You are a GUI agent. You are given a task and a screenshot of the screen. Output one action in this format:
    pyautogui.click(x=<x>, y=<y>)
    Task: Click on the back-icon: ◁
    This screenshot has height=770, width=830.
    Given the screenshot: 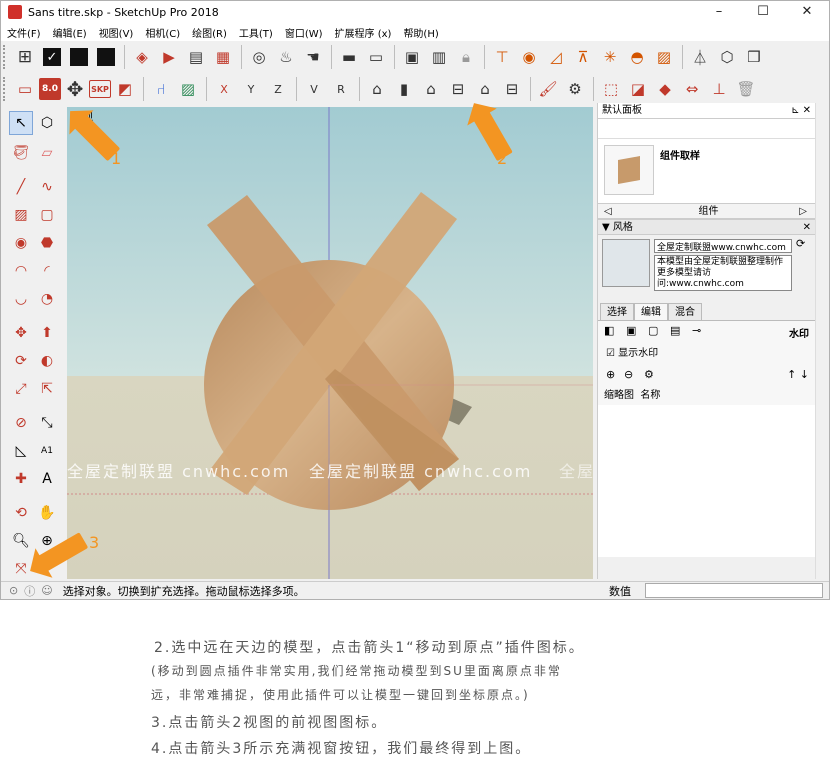 What is the action you would take?
    pyautogui.click(x=608, y=212)
    